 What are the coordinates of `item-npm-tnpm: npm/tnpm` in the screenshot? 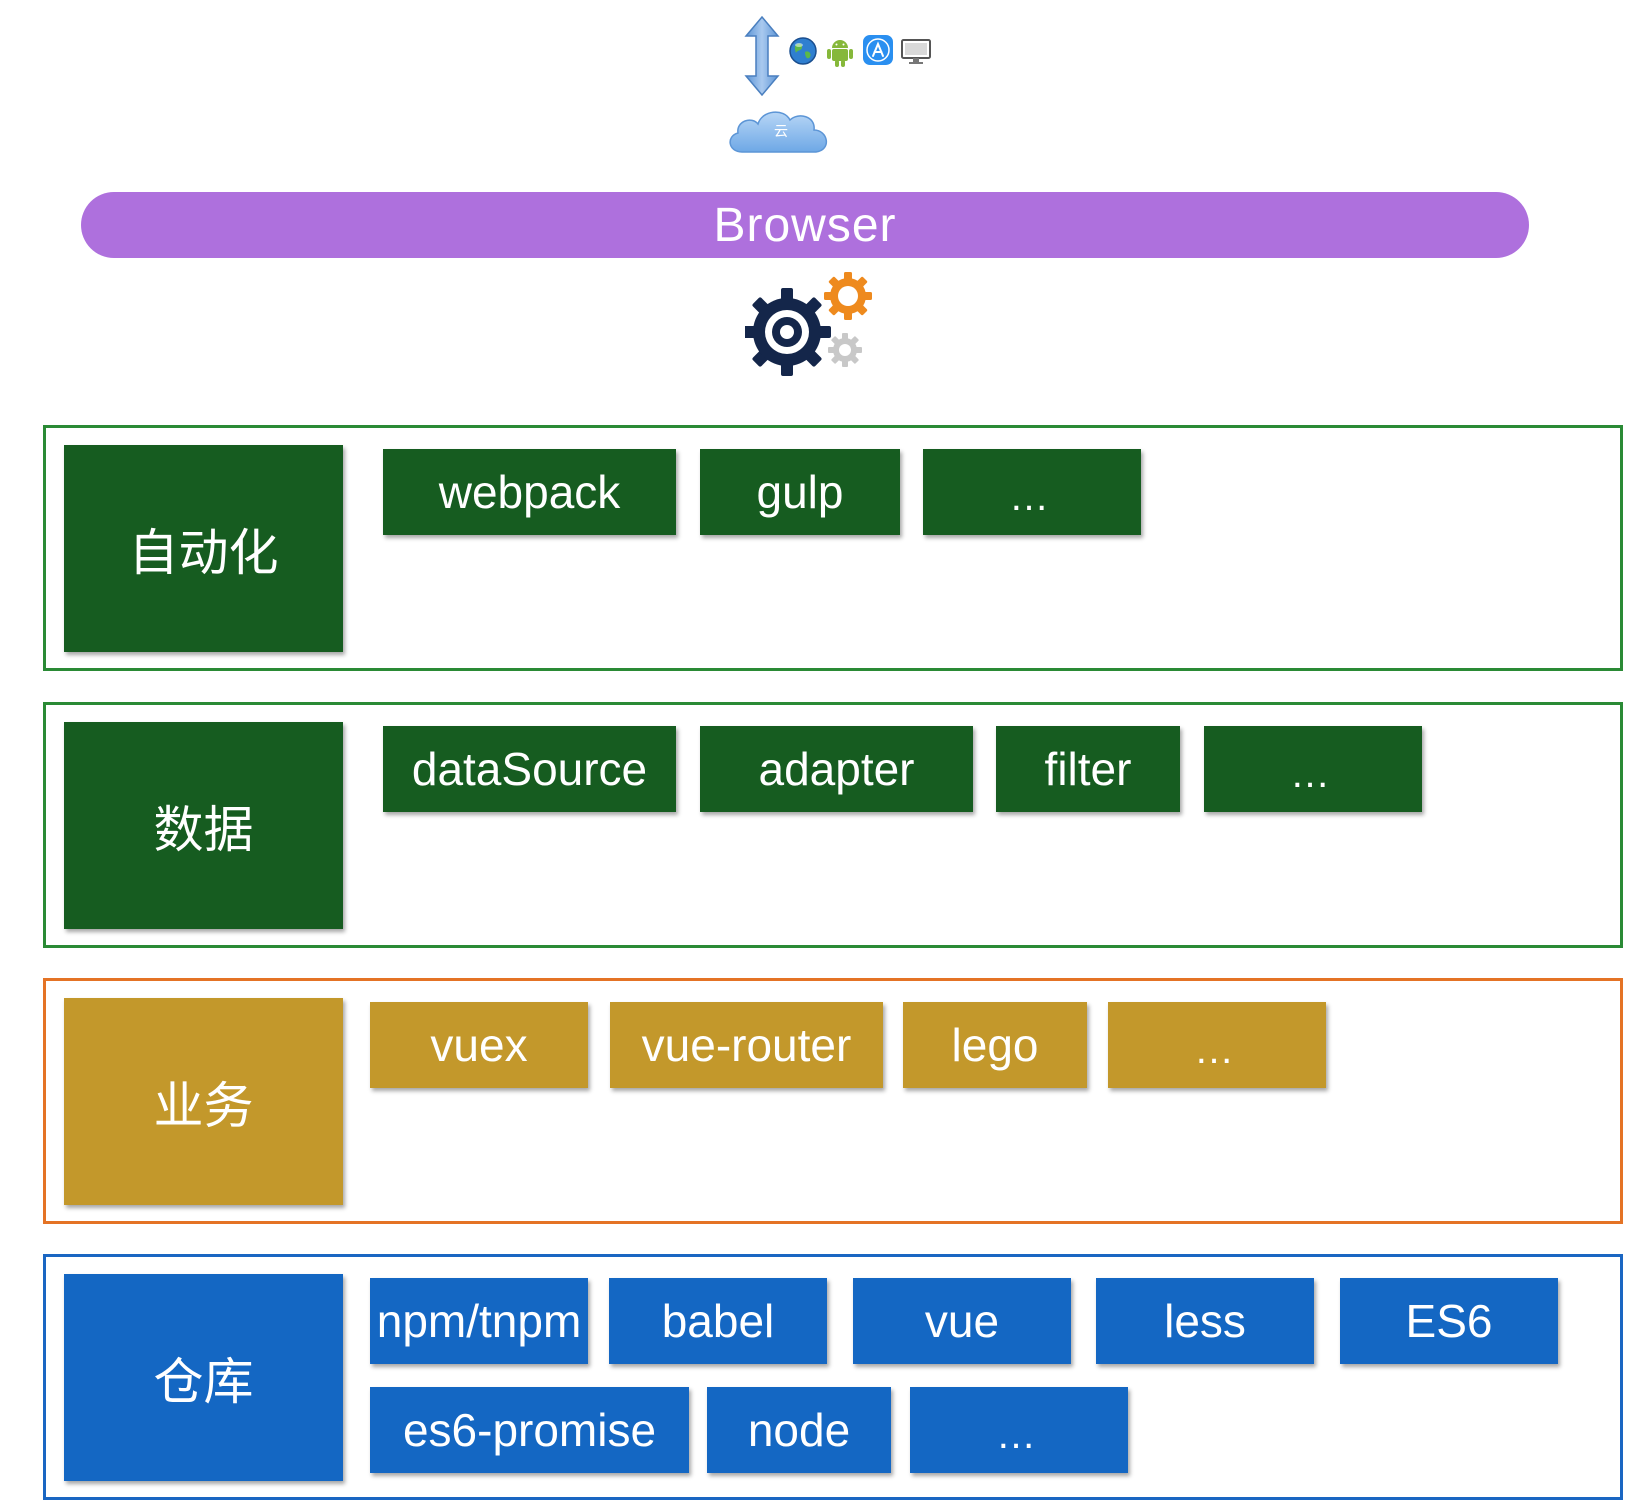 It's located at (479, 1321).